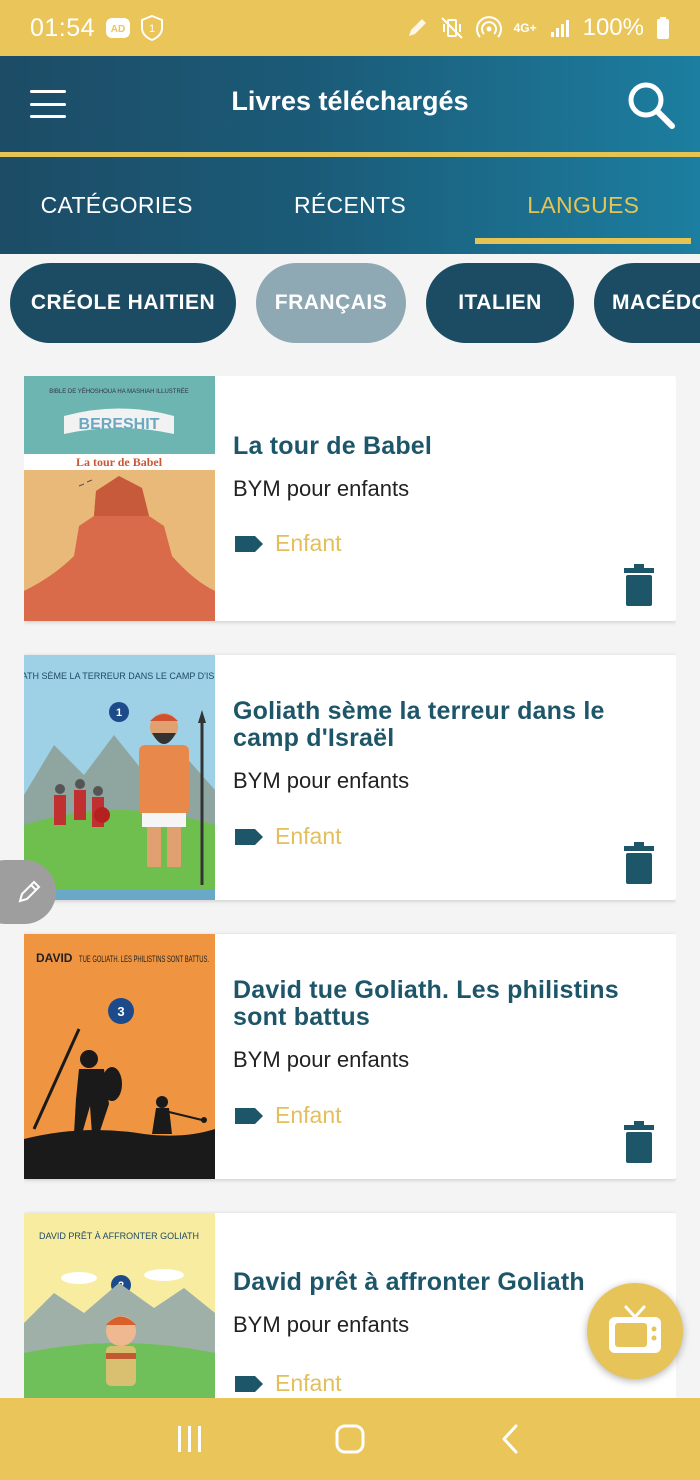 This screenshot has height=1480, width=700. I want to click on book-title: David prêt à affronter Goliath, so click(409, 1282).